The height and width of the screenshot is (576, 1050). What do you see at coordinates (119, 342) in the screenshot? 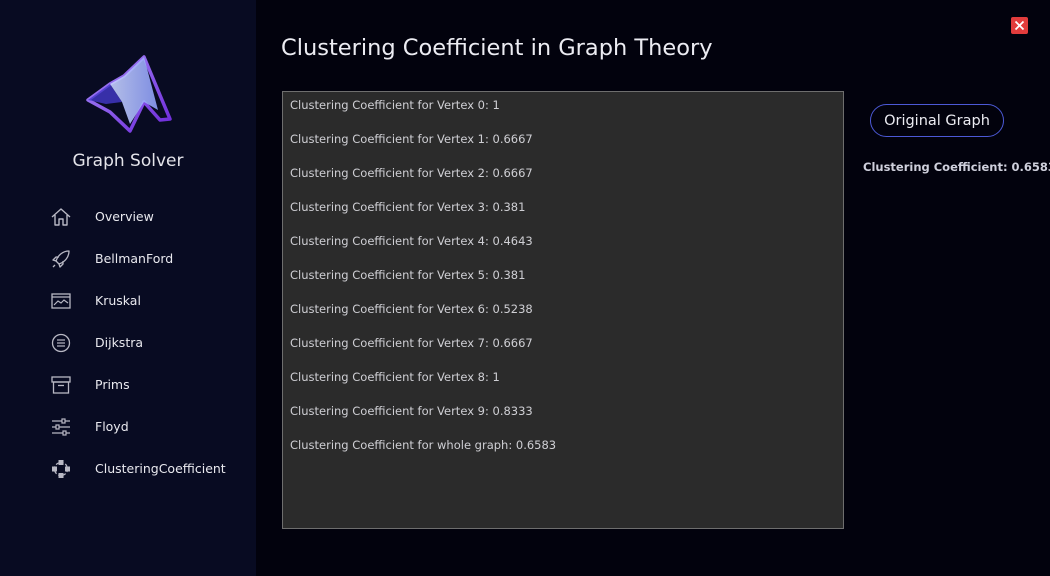
I see `sidebar-item-label: Dijkstra` at bounding box center [119, 342].